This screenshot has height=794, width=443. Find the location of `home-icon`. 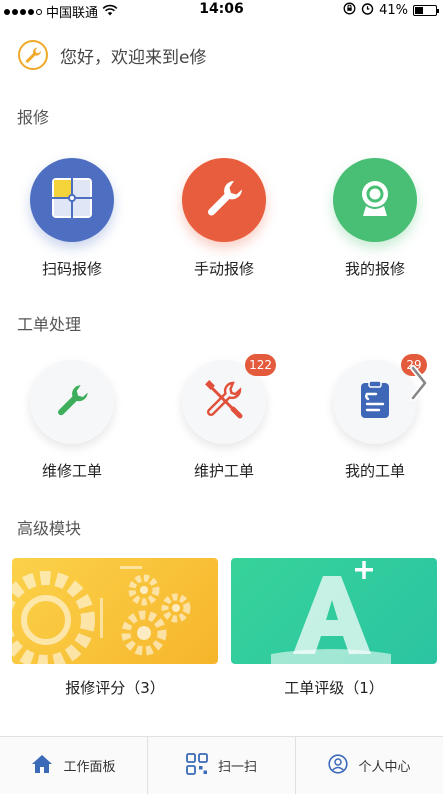

home-icon is located at coordinates (42, 766).